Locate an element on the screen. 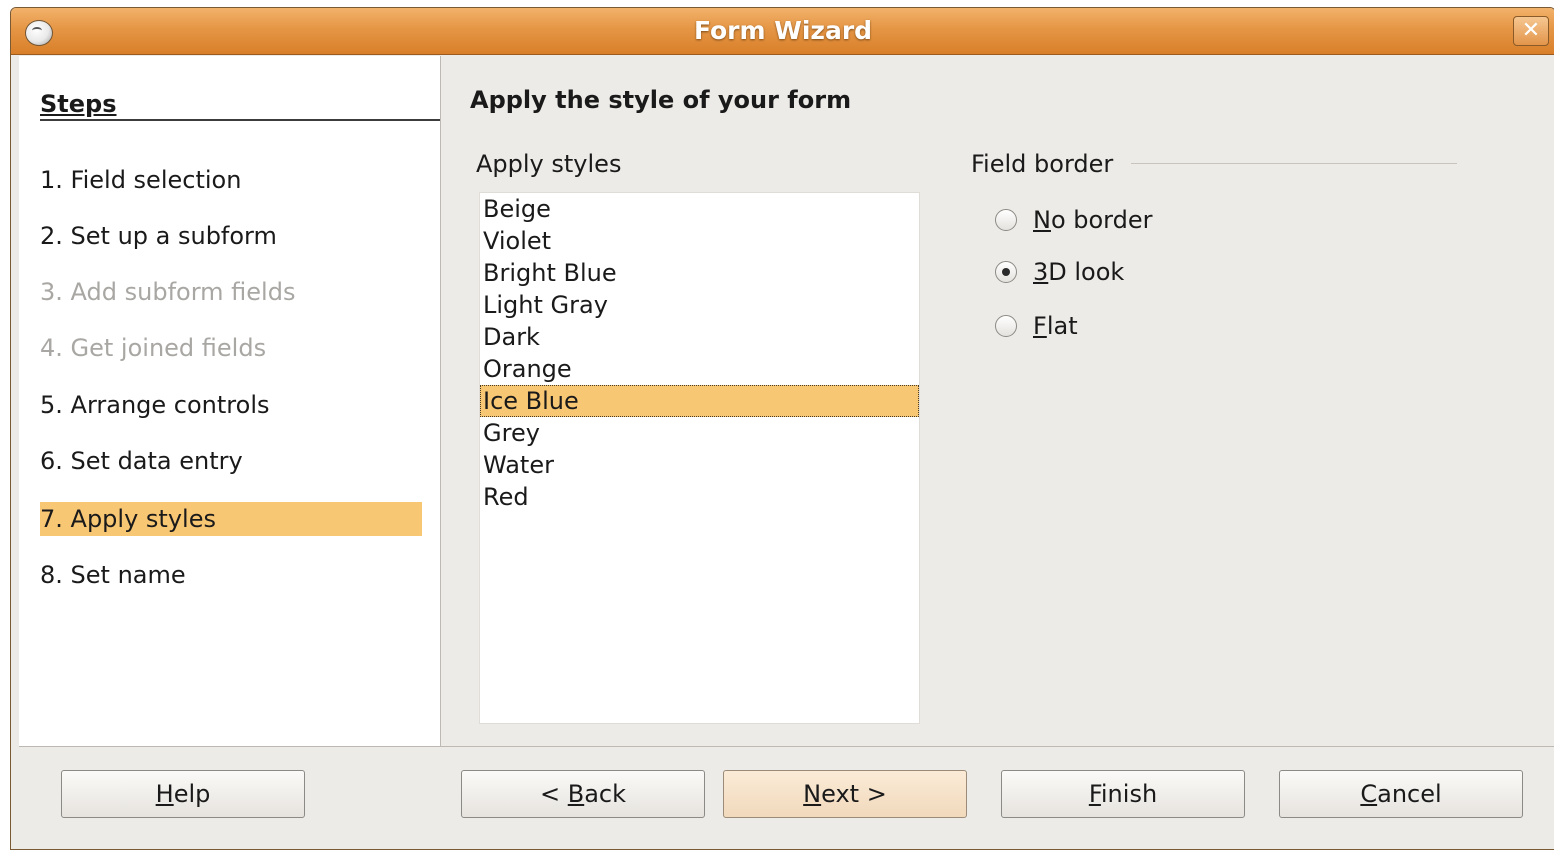  step-set-data-entry: 6. Set data entry is located at coordinates (231, 461).